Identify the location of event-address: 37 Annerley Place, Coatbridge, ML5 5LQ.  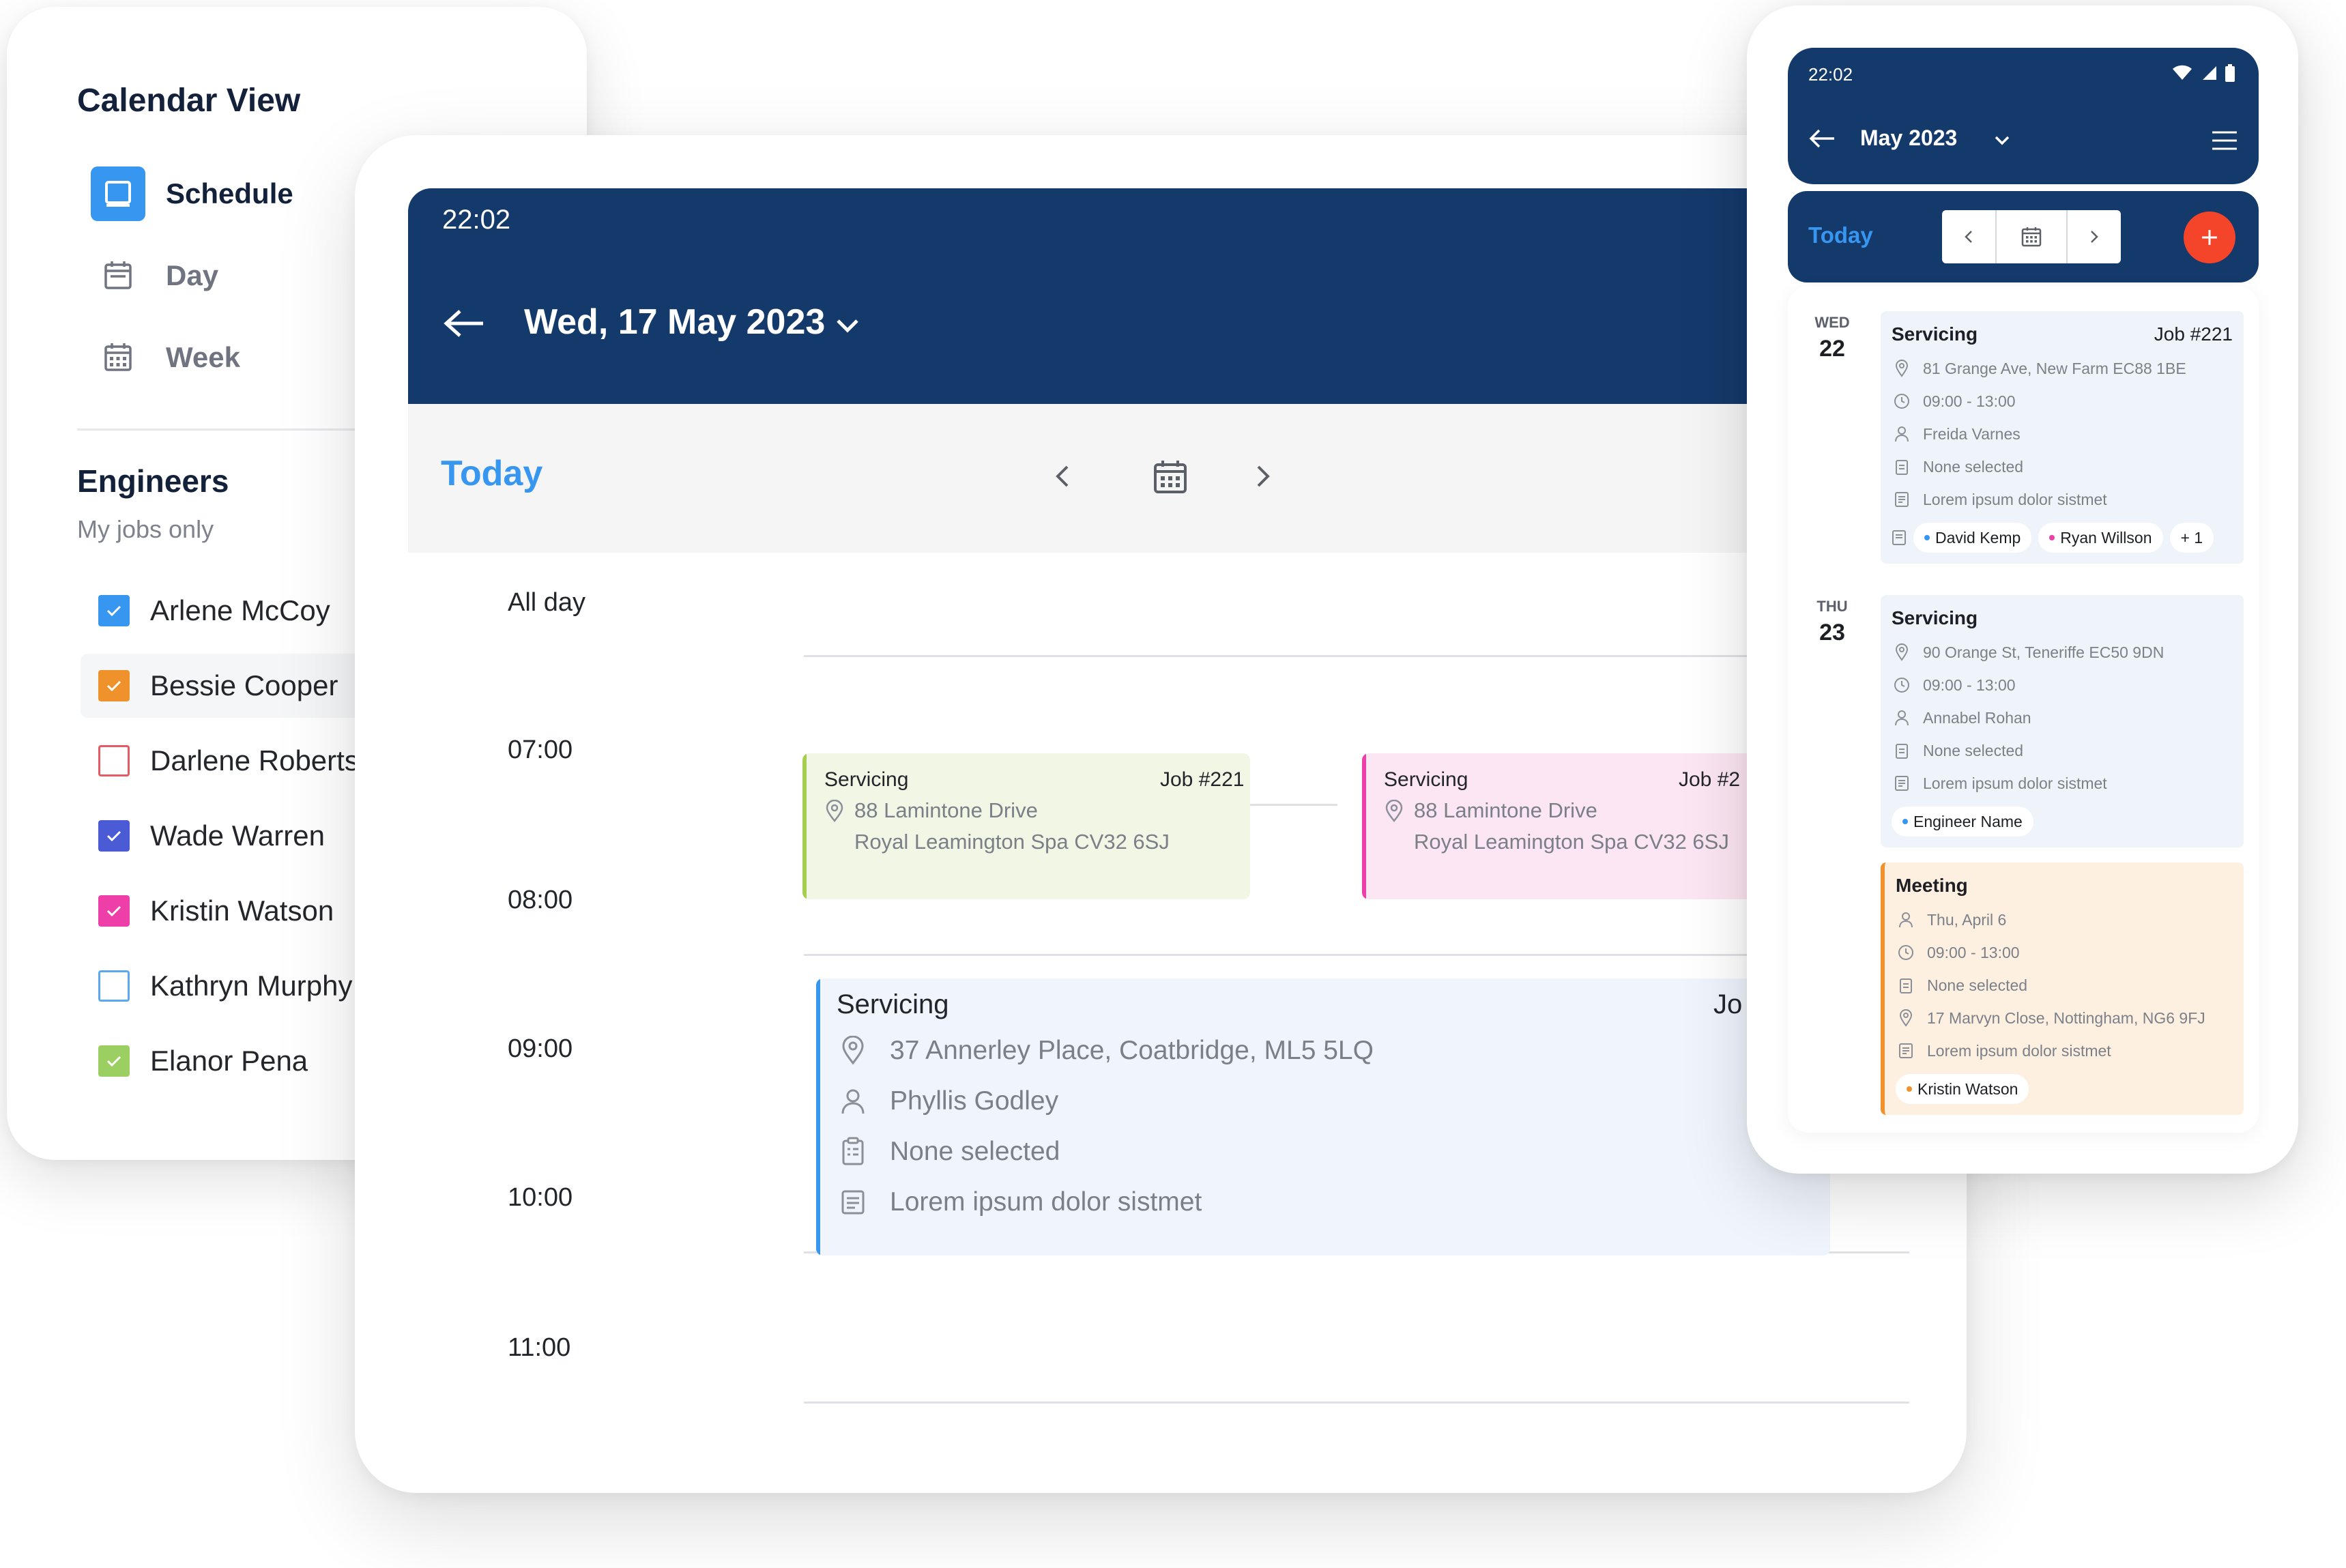
(1132, 1050).